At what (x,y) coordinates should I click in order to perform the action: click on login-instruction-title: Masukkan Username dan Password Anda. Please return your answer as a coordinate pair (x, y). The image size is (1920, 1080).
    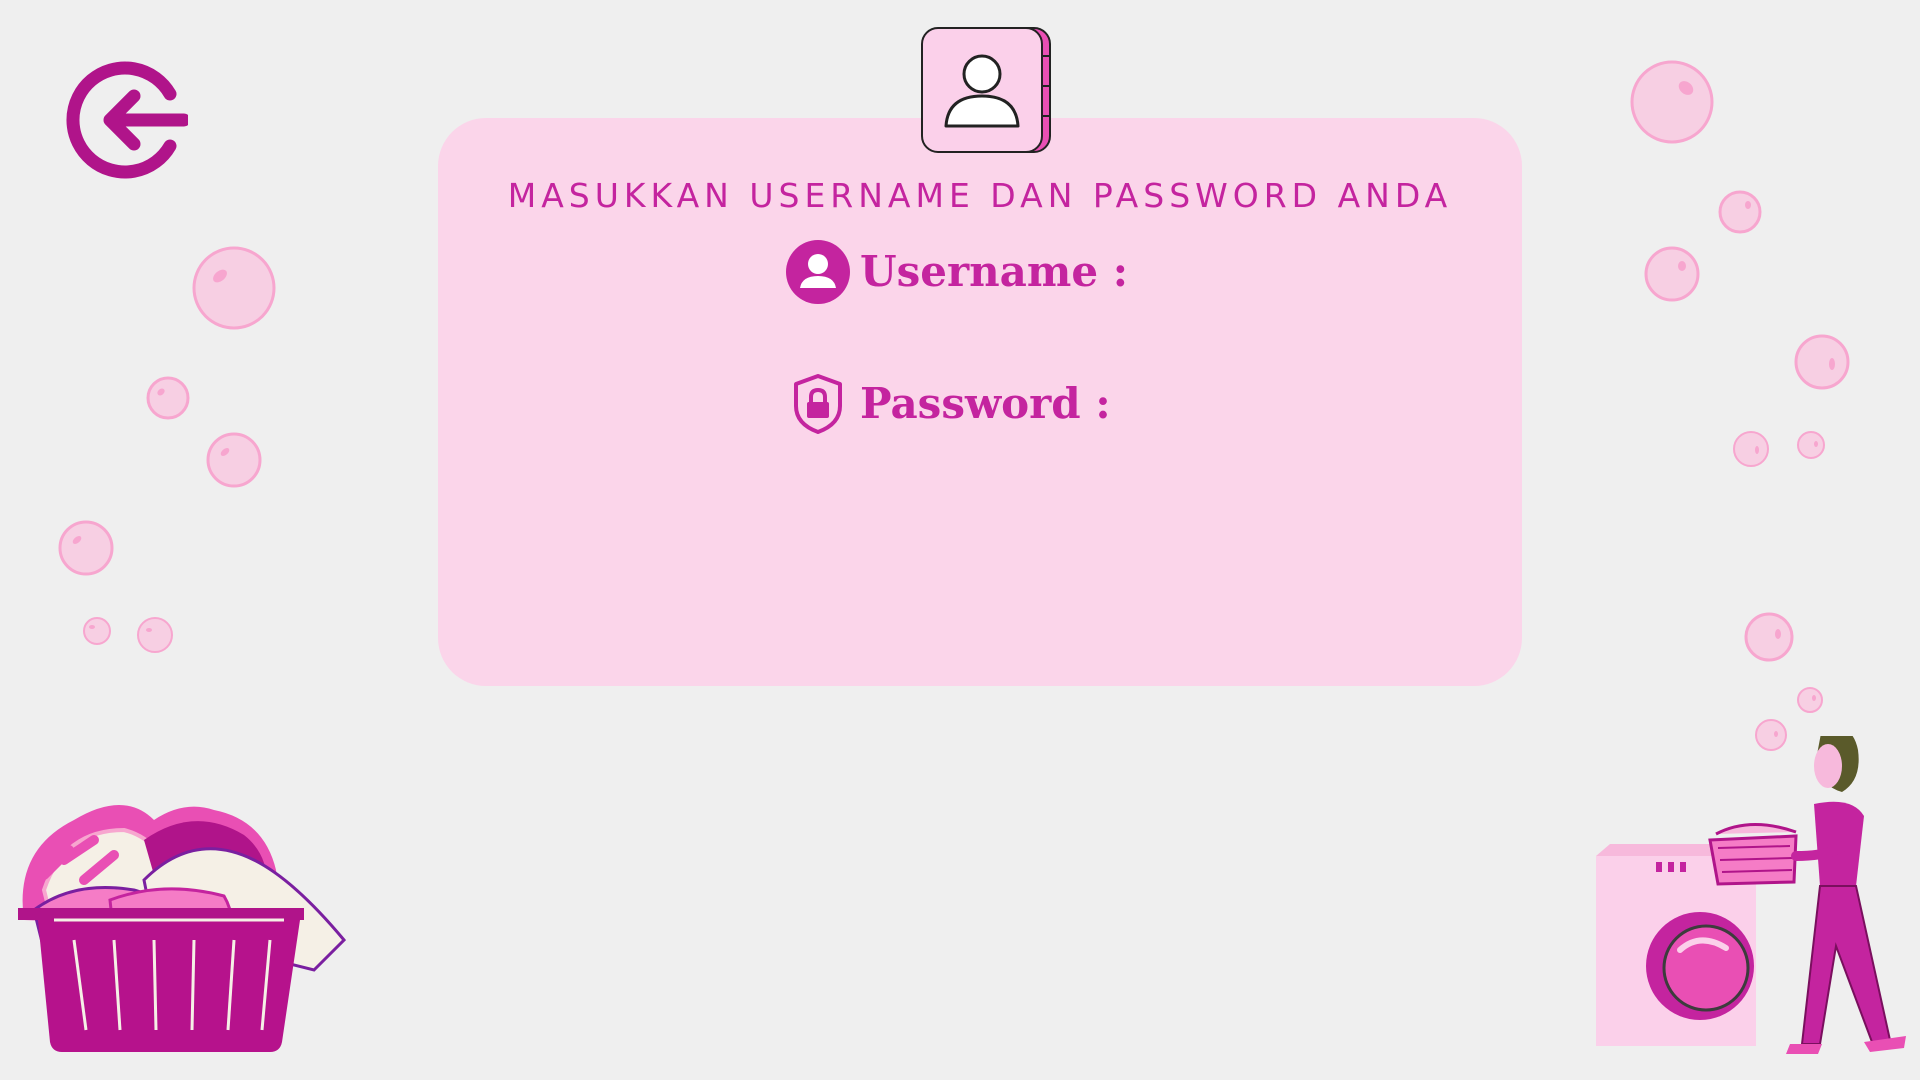
    Looking at the image, I should click on (980, 195).